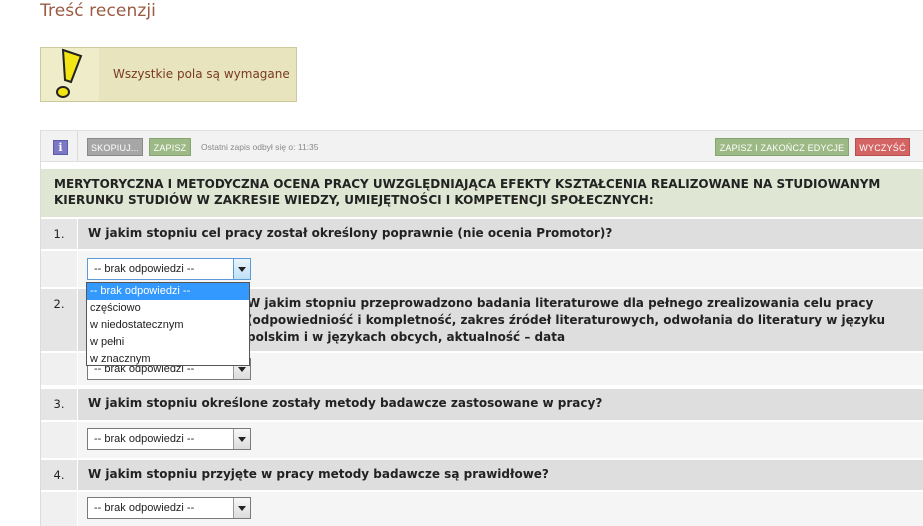 The width and height of the screenshot is (923, 526). I want to click on question-number: 4., so click(59, 475).